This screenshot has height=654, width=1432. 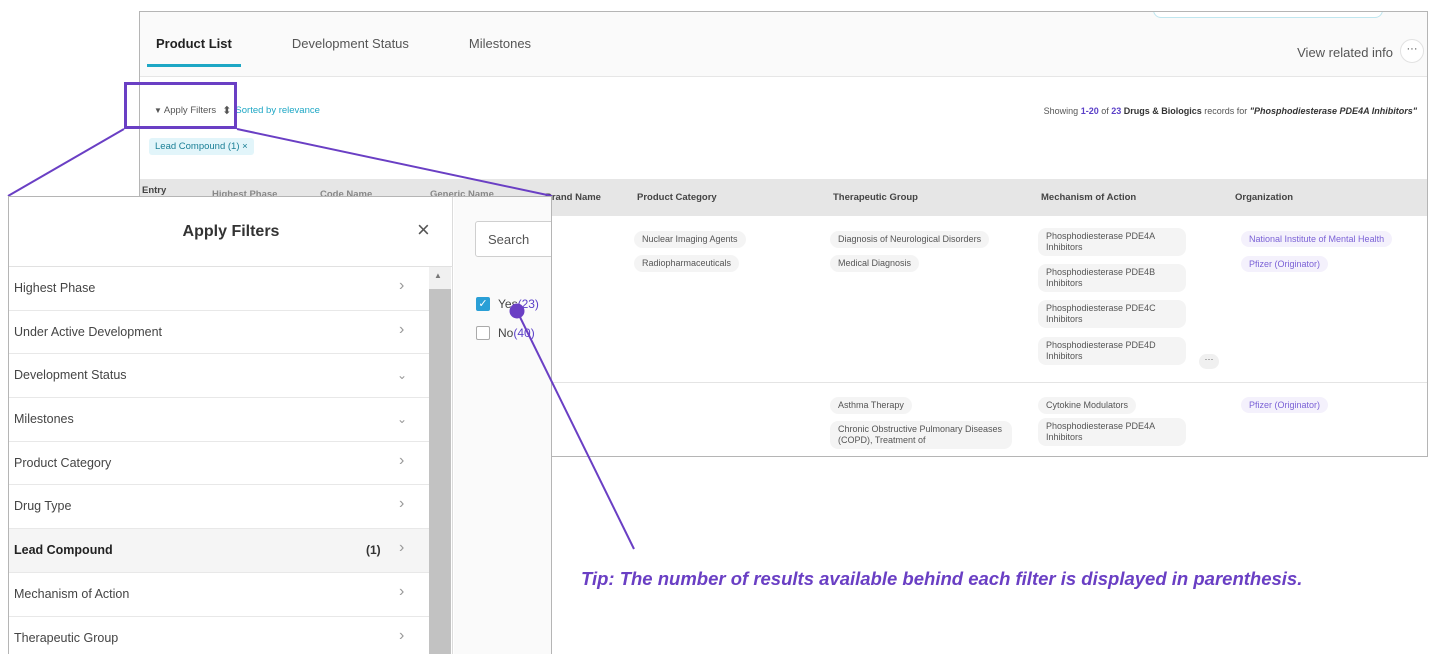 What do you see at coordinates (154, 190) in the screenshot?
I see `column-entry: Entry` at bounding box center [154, 190].